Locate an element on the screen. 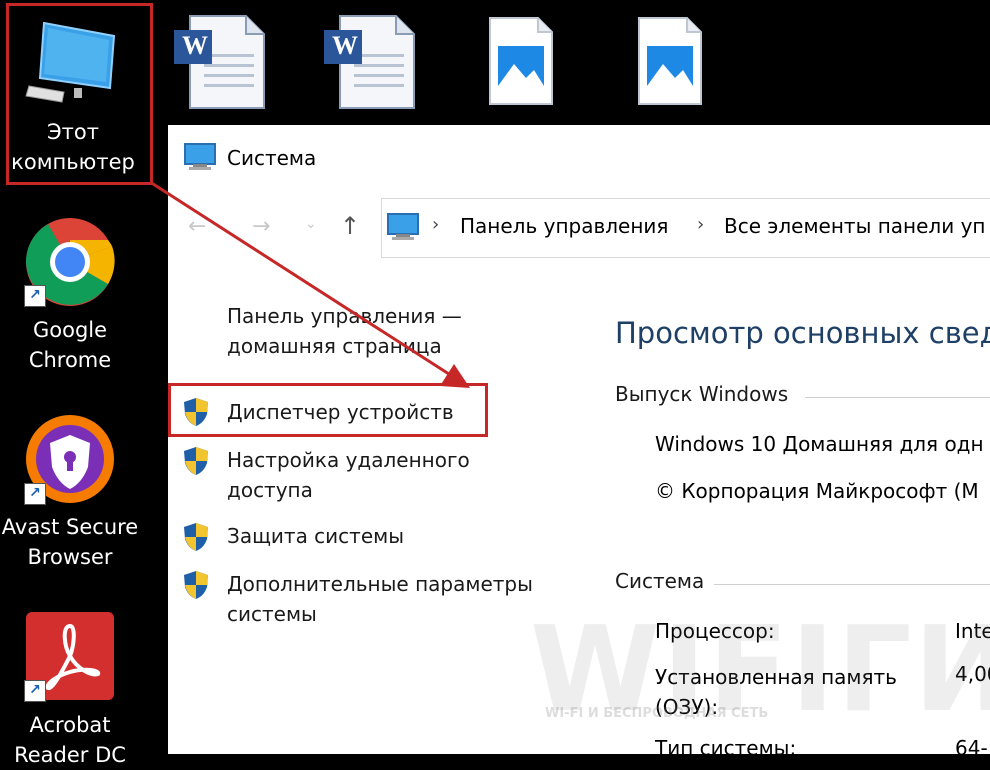  annotation-arrow is located at coordinates (309, 284).